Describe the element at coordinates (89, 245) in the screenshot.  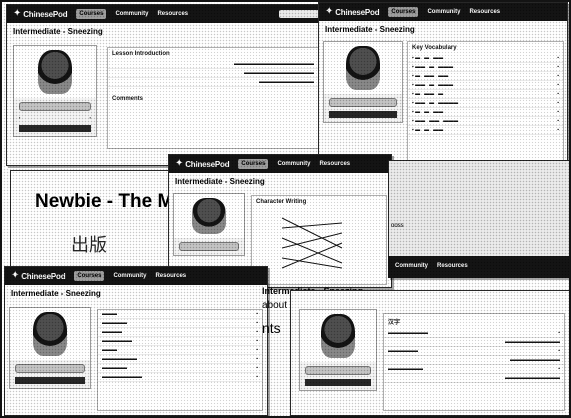
I see `character-image: 出版` at that location.